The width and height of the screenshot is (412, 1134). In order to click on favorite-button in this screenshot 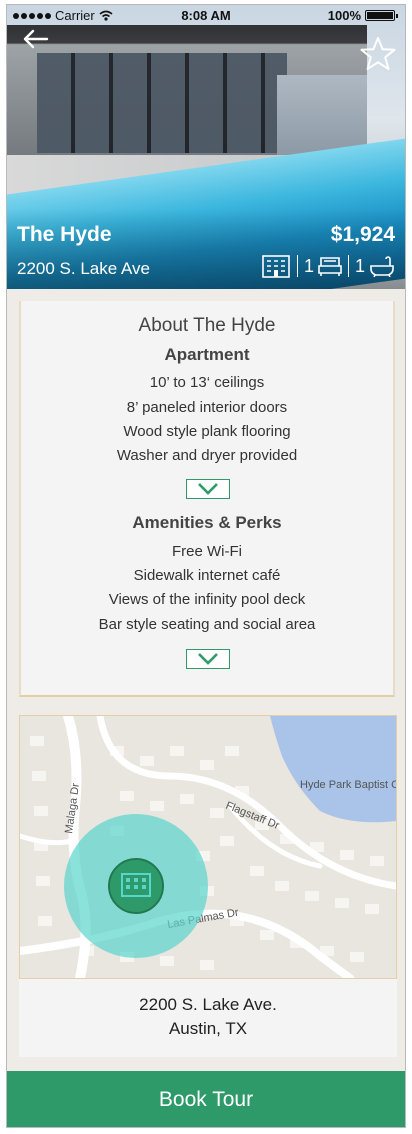, I will do `click(378, 54)`.